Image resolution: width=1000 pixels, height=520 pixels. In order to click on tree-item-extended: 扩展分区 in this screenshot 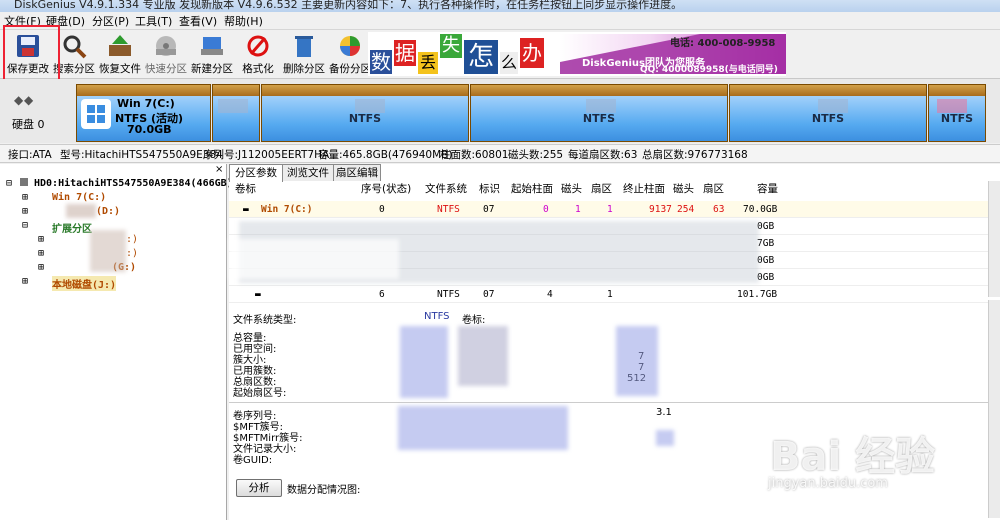, I will do `click(72, 227)`.